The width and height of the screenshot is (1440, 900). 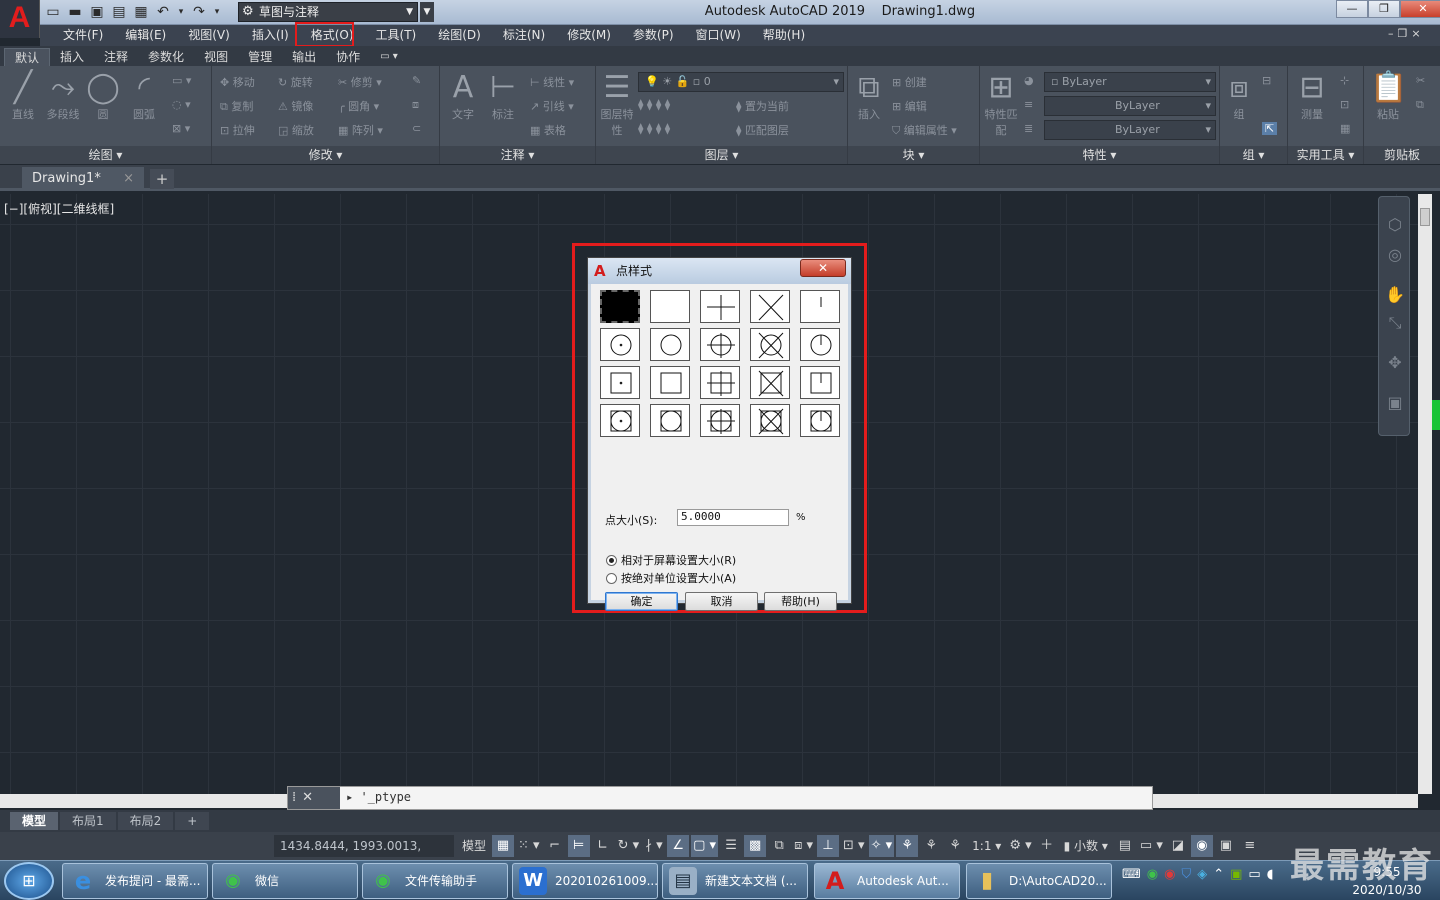 What do you see at coordinates (721, 601) in the screenshot?
I see `cancel-button: 取消` at bounding box center [721, 601].